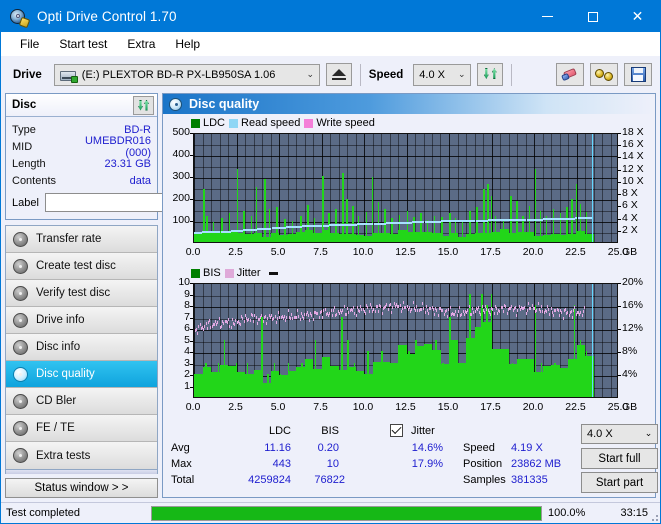 Image resolution: width=661 pixels, height=524 pixels. I want to click on y-axis-tick: 200, so click(181, 198).